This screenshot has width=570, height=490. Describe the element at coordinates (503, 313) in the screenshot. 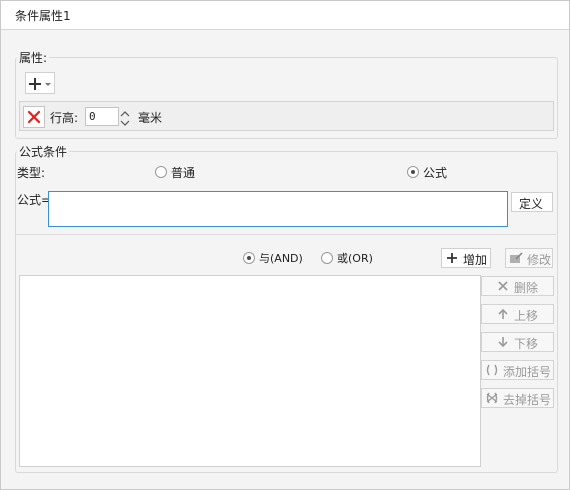

I see `arrow-up-icon` at that location.